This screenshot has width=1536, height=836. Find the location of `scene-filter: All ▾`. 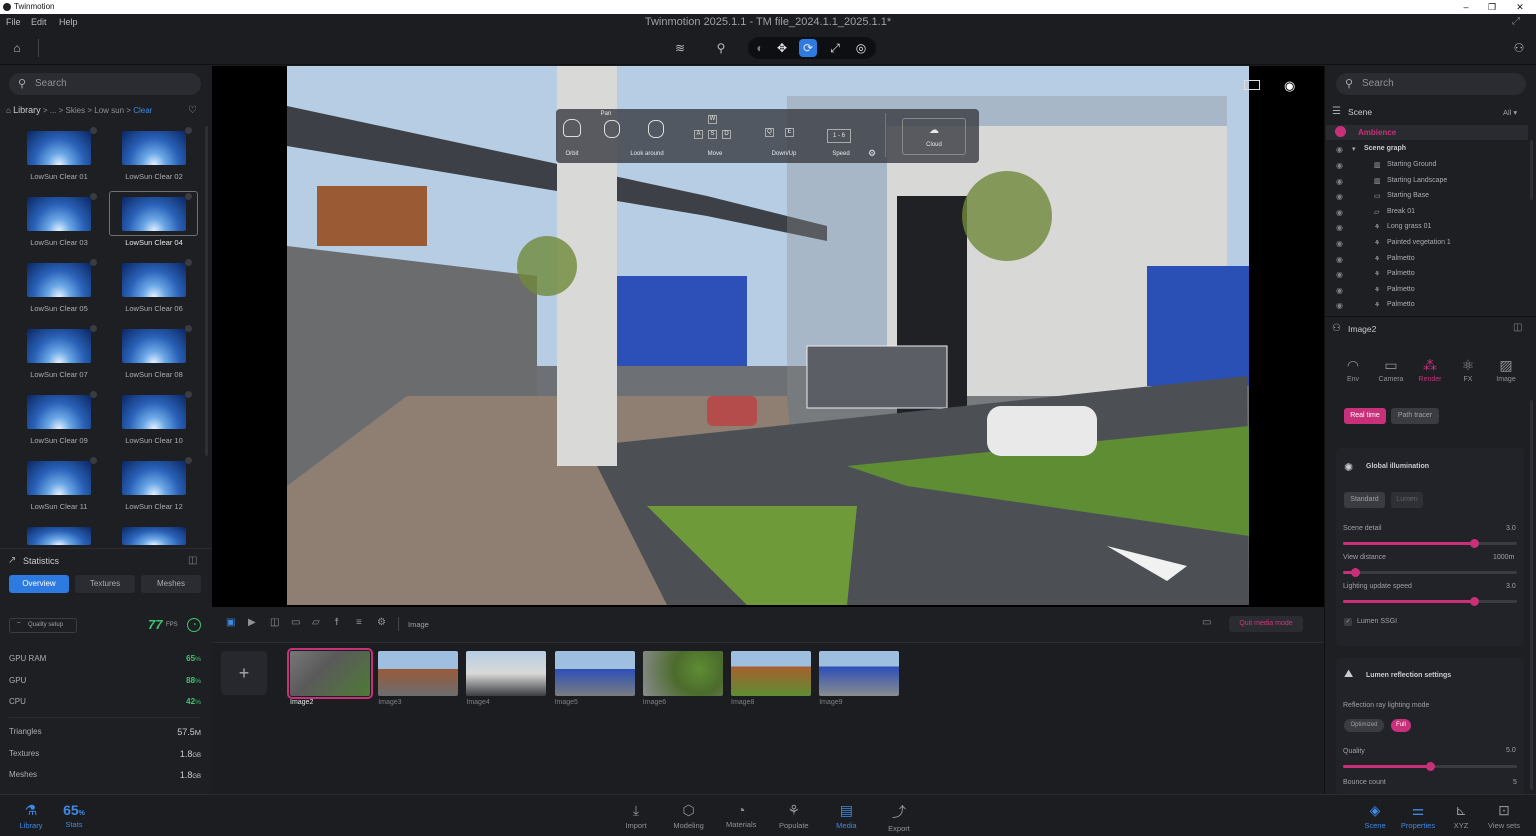

scene-filter: All ▾ is located at coordinates (1510, 112).